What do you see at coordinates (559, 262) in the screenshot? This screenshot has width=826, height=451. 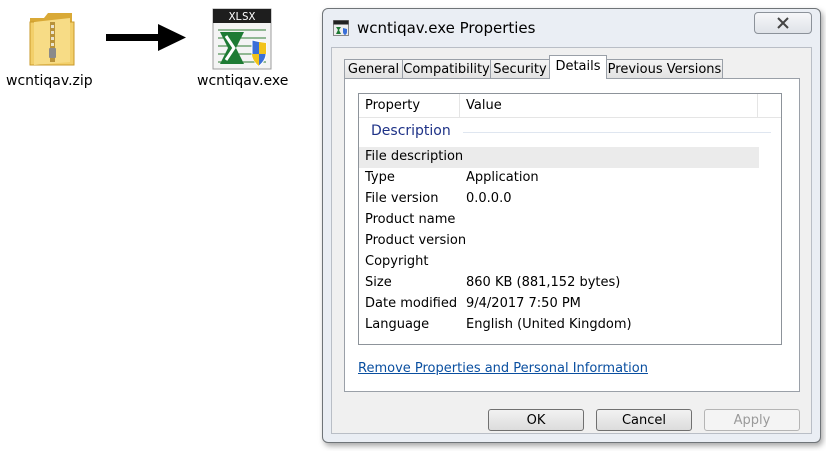 I see `table-row: Copyright` at bounding box center [559, 262].